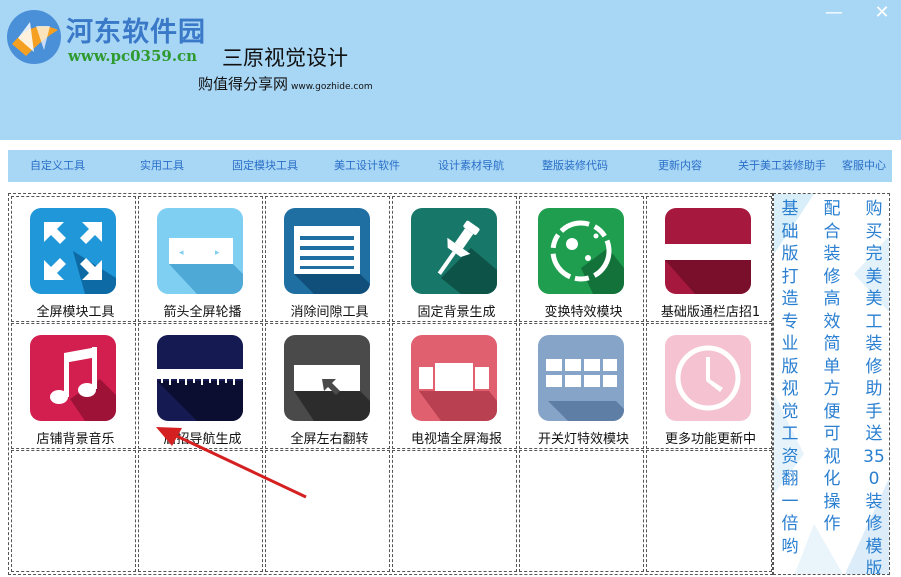 This screenshot has height=577, width=901. What do you see at coordinates (265, 166) in the screenshot?
I see `nav-fixed-module-tools: 固定模块工具` at bounding box center [265, 166].